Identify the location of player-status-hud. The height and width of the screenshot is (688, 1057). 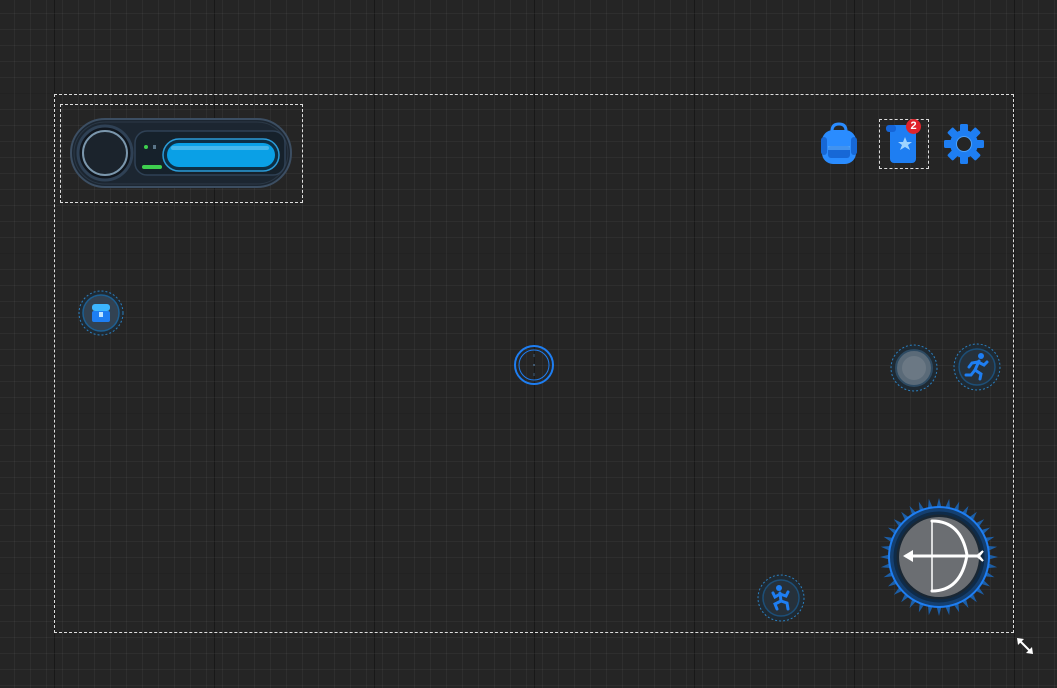
(181, 153).